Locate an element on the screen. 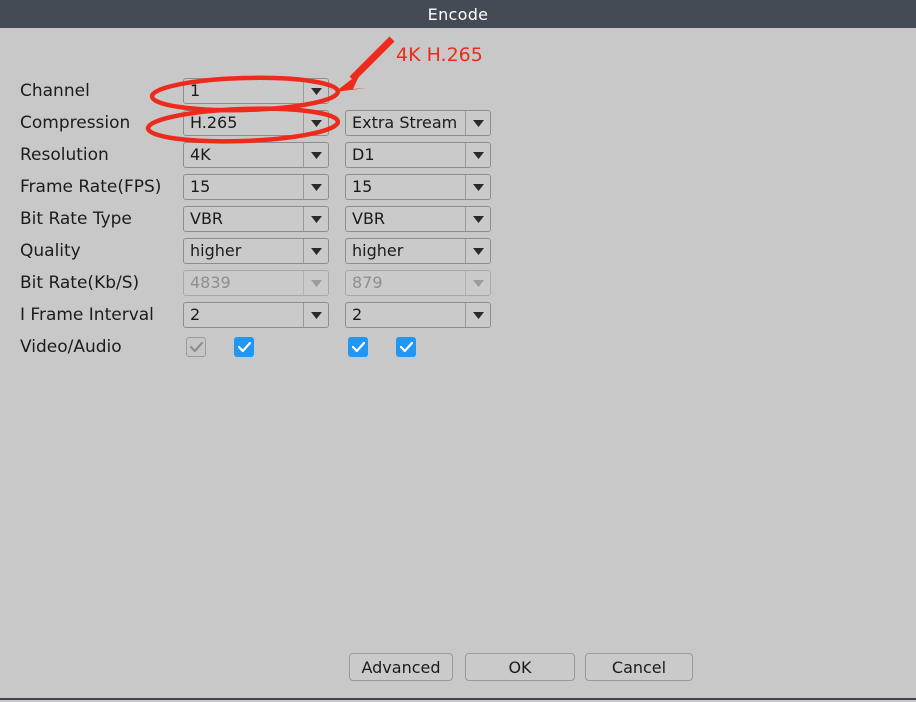  label-bit-rate-kb-s: Bit Rate(Kb/S) is located at coordinates (80, 283).